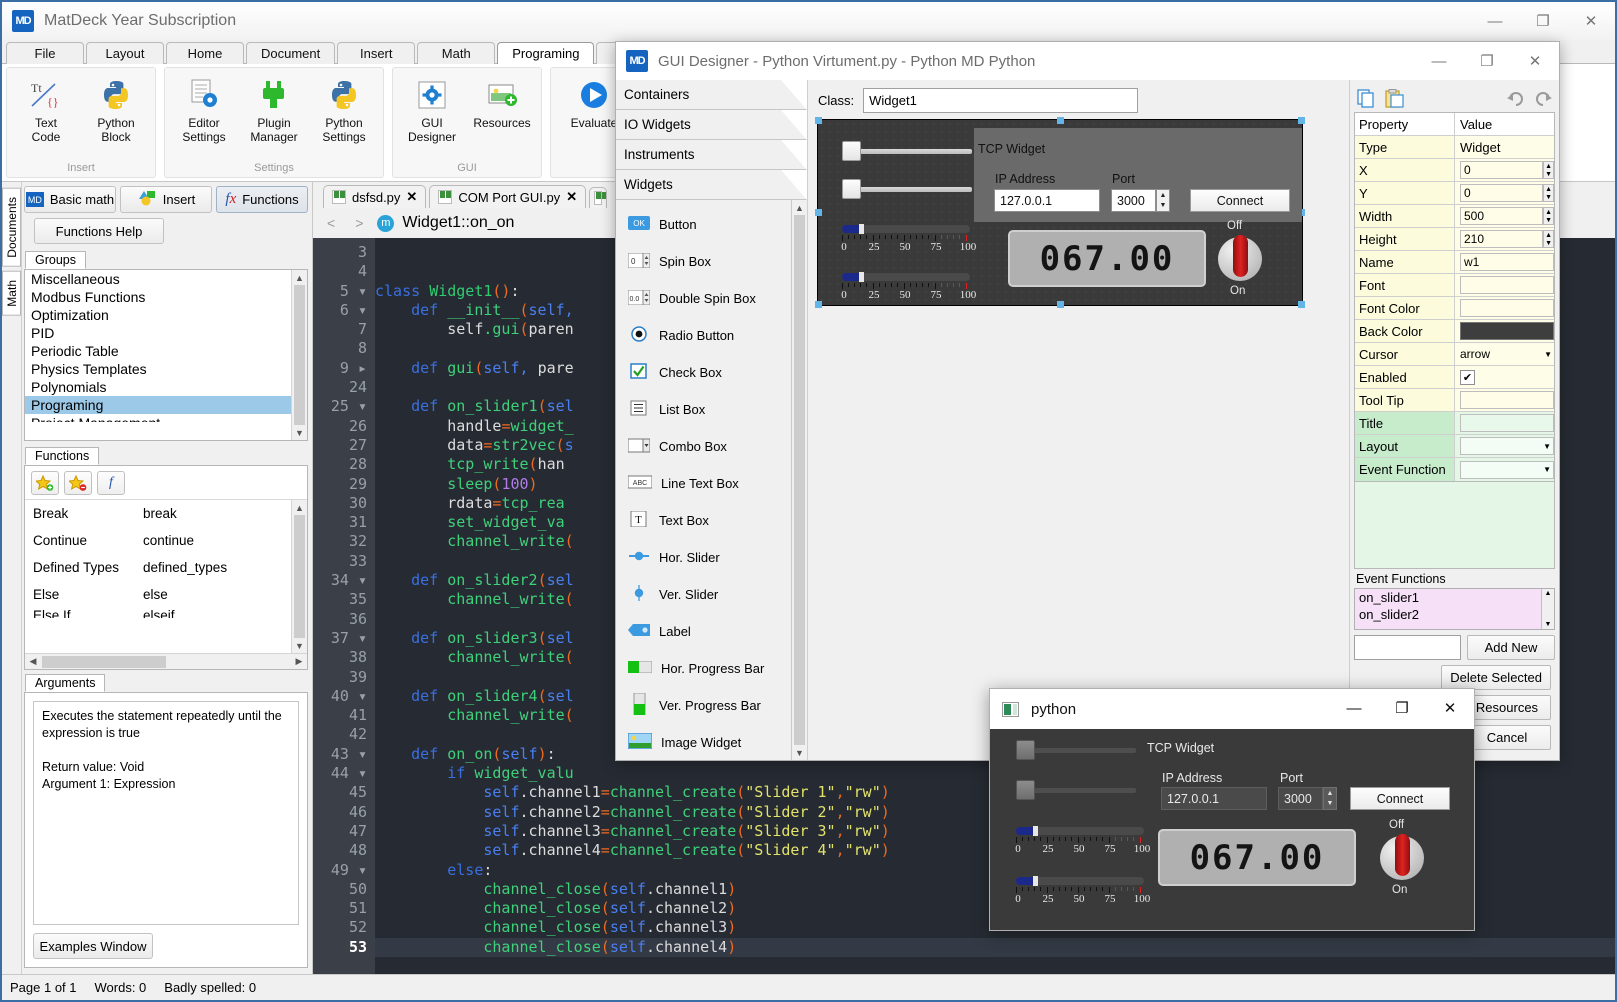  What do you see at coordinates (166, 661) in the screenshot?
I see `functions-hscrollbar: ◀ ▶` at bounding box center [166, 661].